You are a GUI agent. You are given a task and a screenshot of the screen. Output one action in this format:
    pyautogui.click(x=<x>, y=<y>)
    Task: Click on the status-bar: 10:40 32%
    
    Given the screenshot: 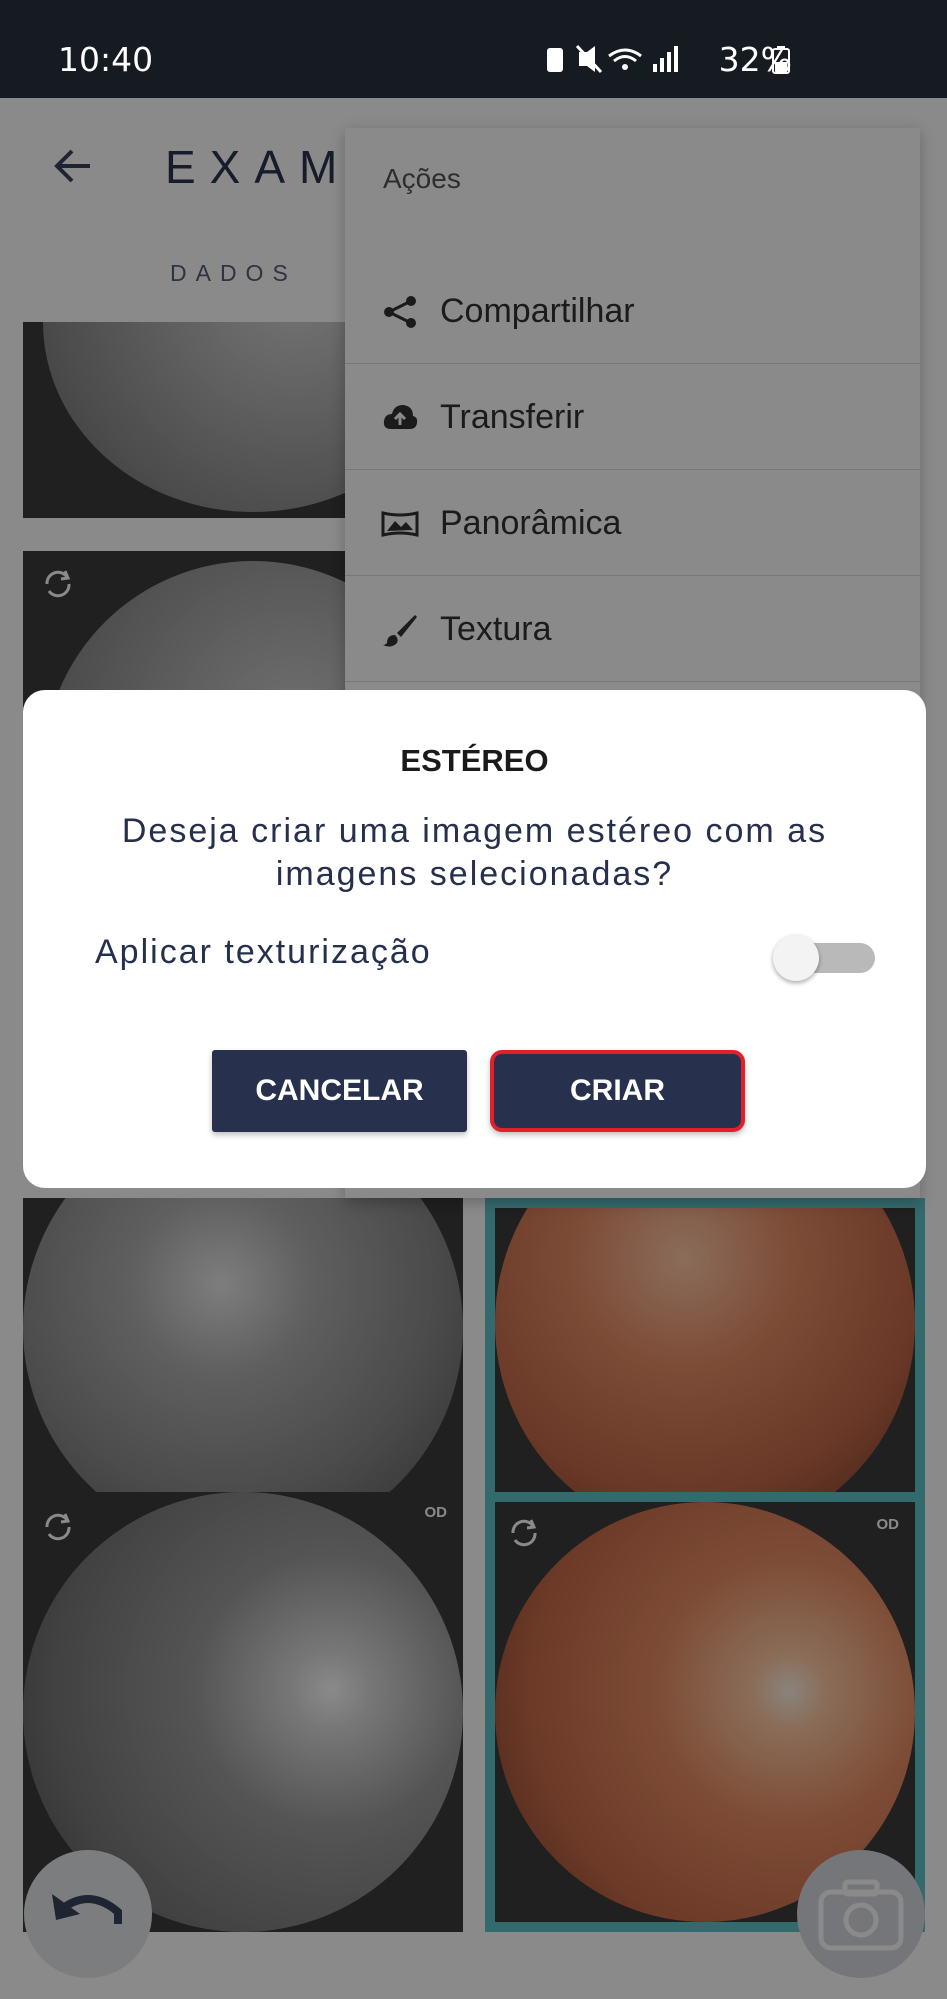 What is the action you would take?
    pyautogui.click(x=473, y=49)
    